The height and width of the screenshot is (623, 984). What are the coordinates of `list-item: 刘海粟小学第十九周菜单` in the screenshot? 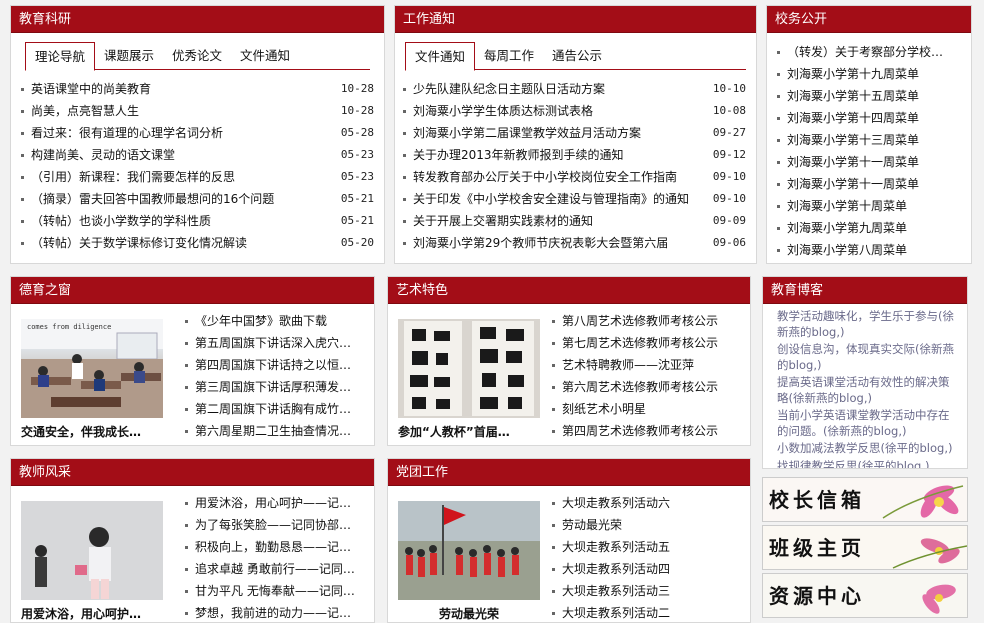 It's located at (870, 74).